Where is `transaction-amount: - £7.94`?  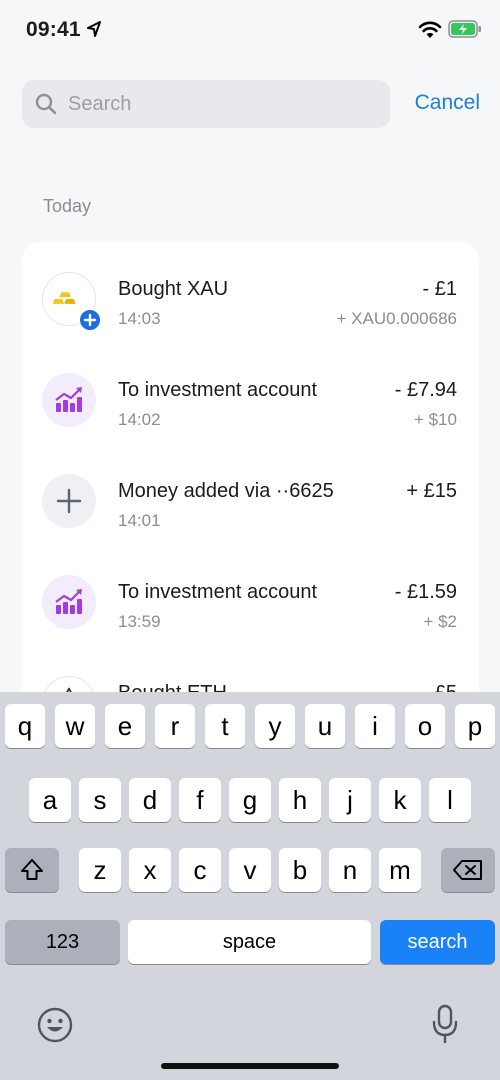
transaction-amount: - £7.94 is located at coordinates (425, 390).